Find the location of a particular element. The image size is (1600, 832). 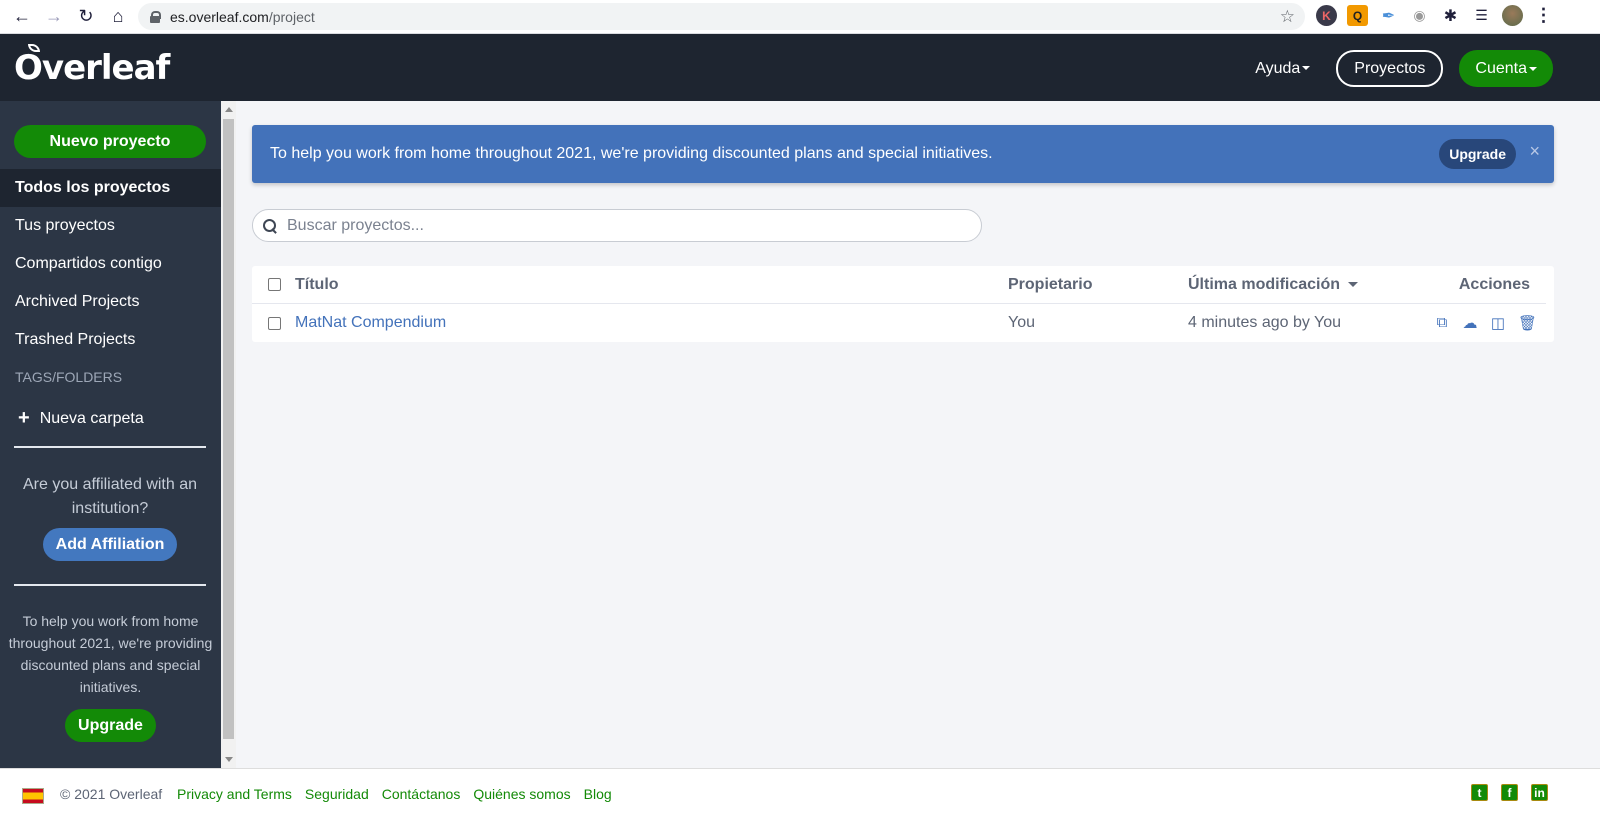

extensions-bar: K Q ✒ ◉ ✱ ☰ ⋮ is located at coordinates (1435, 15).